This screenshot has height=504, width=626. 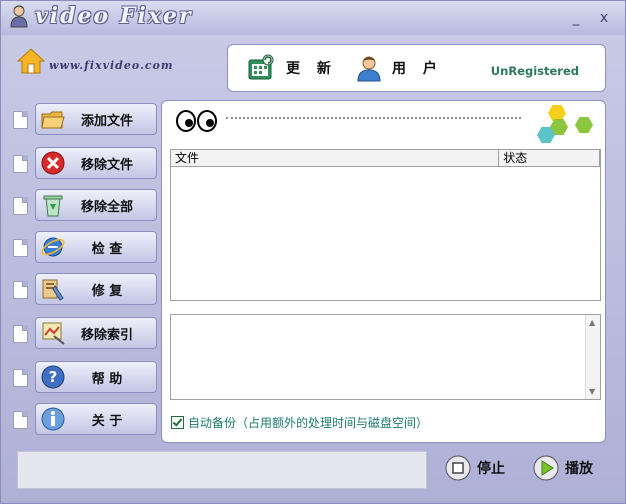 I want to click on play-label: 播放, so click(x=579, y=469).